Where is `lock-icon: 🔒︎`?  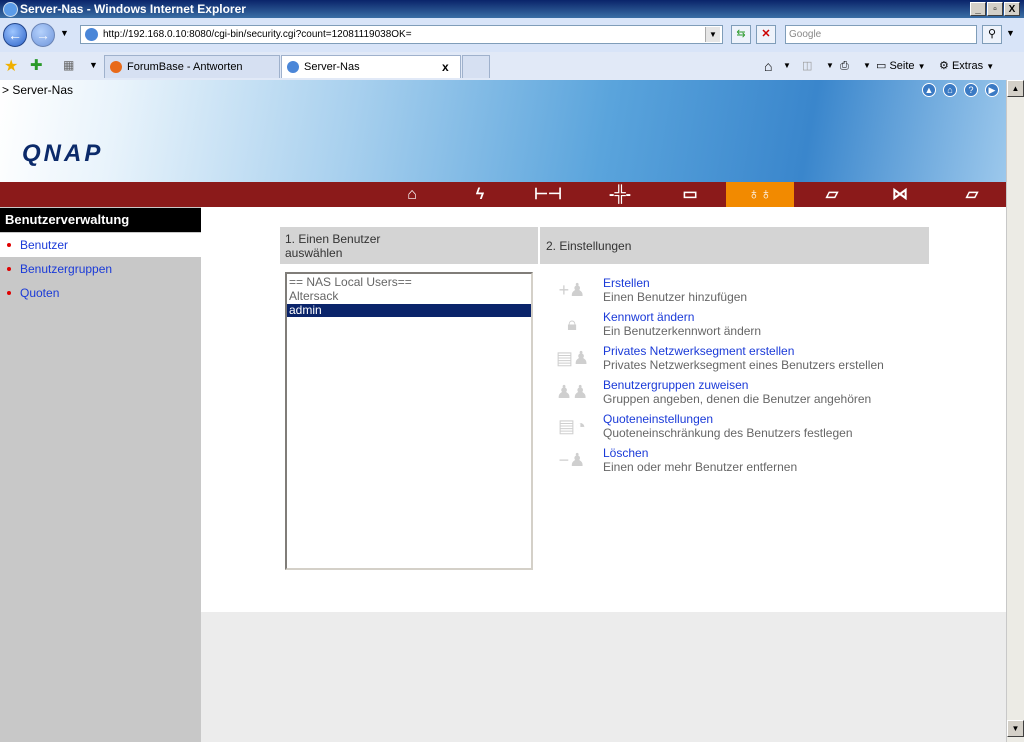
lock-icon: 🔒︎ is located at coordinates (572, 324).